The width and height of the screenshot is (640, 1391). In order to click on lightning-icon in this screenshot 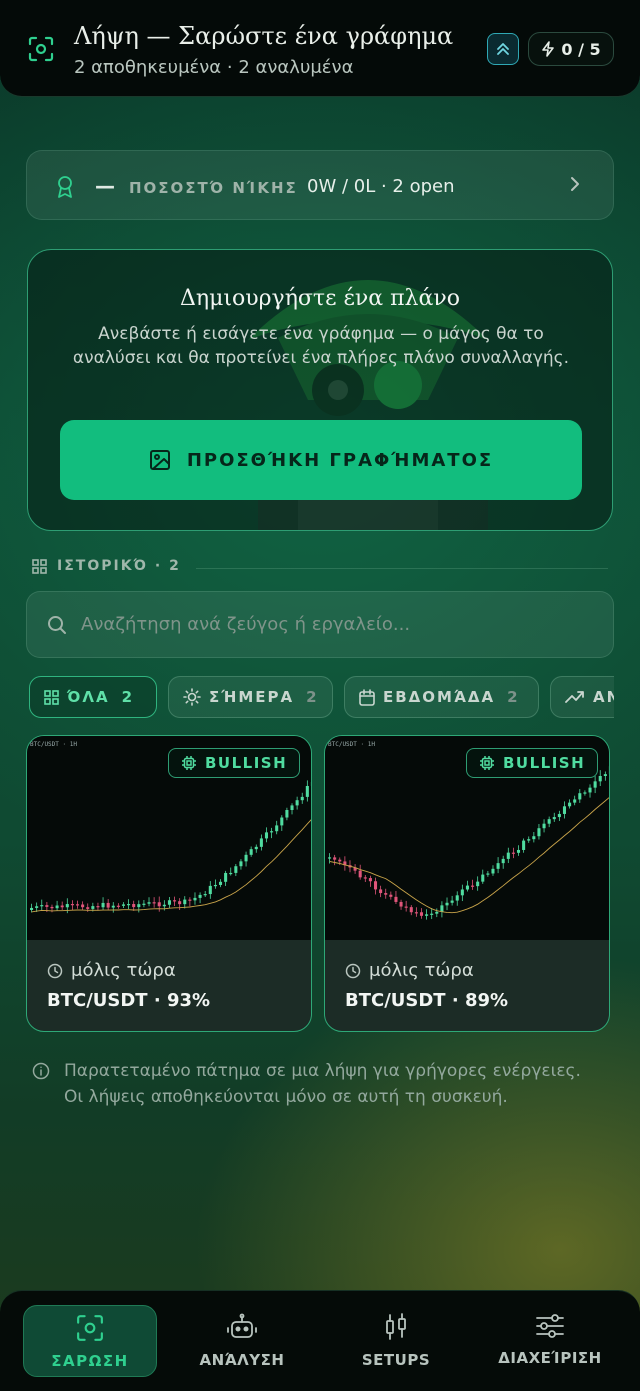, I will do `click(548, 49)`.